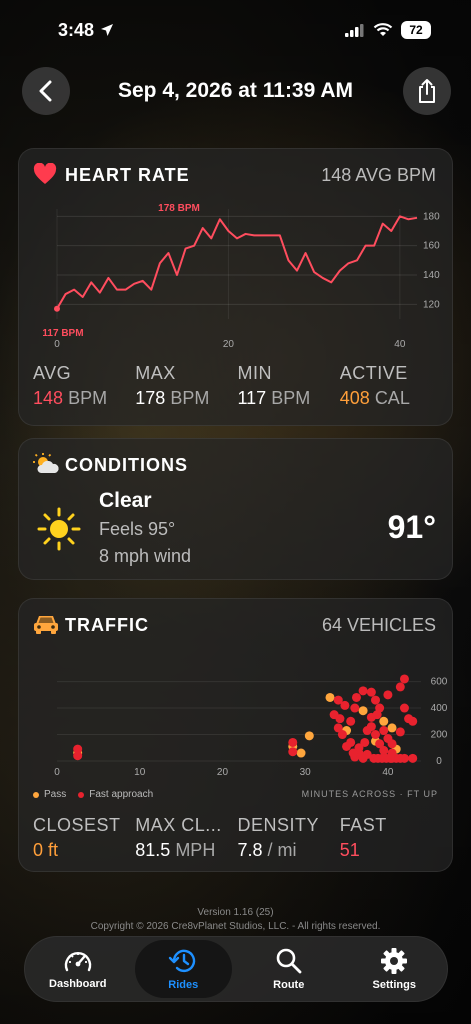 The height and width of the screenshot is (1024, 471). Describe the element at coordinates (378, 175) in the screenshot. I see `heart-rate-summary: 148 AVG BPM` at that location.